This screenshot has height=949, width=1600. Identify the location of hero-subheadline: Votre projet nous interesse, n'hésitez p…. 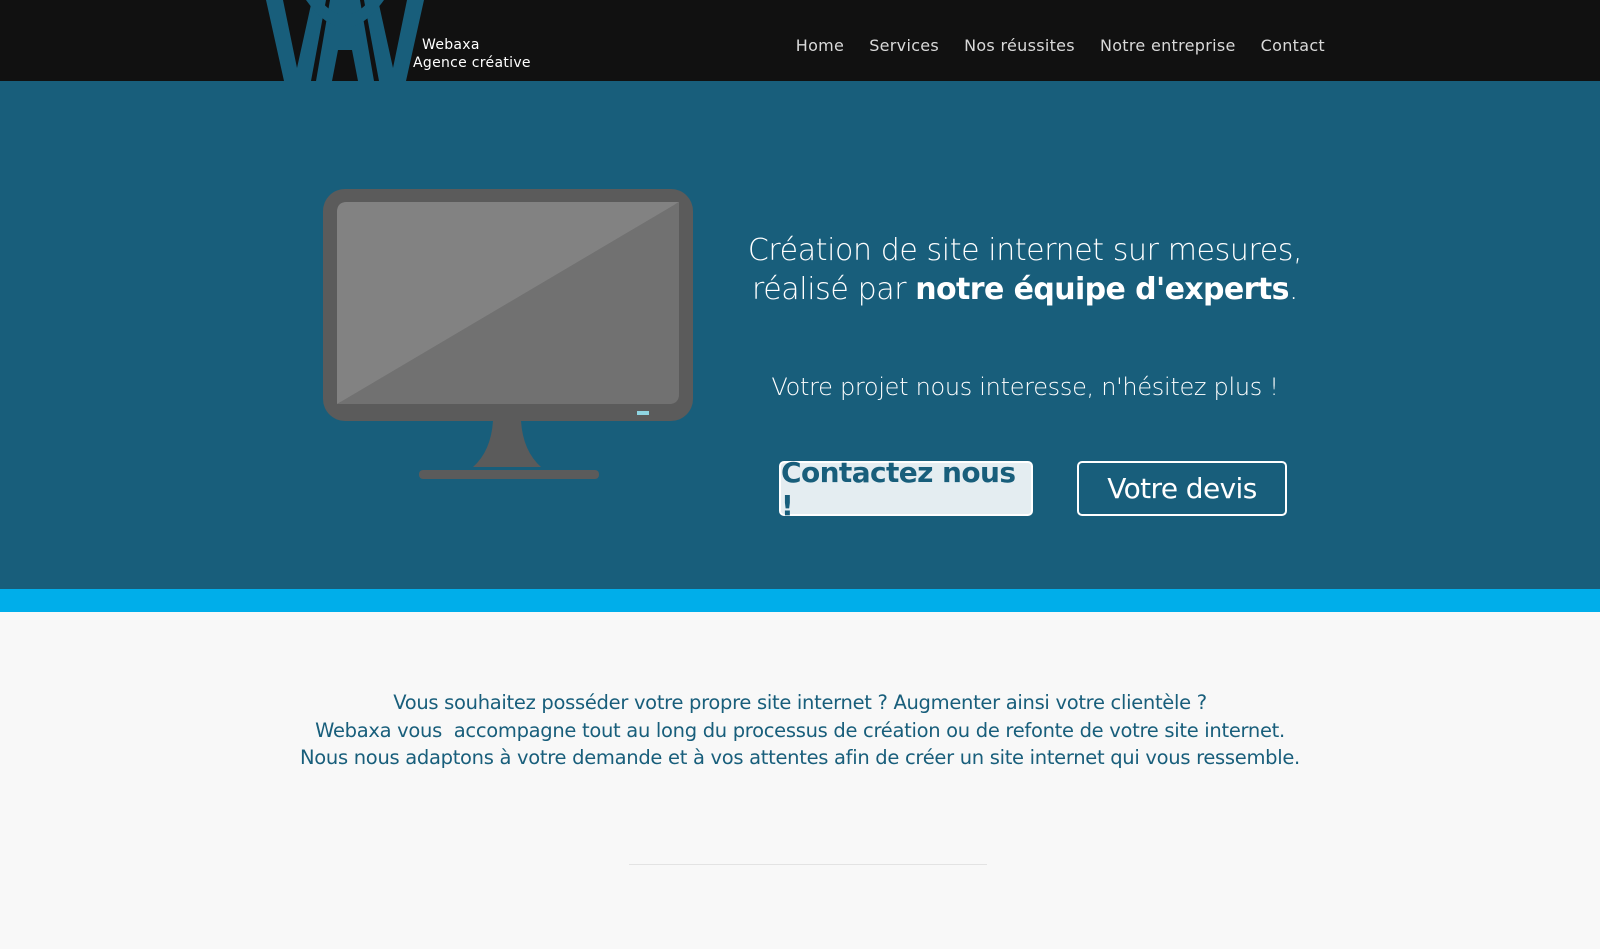
(1025, 387).